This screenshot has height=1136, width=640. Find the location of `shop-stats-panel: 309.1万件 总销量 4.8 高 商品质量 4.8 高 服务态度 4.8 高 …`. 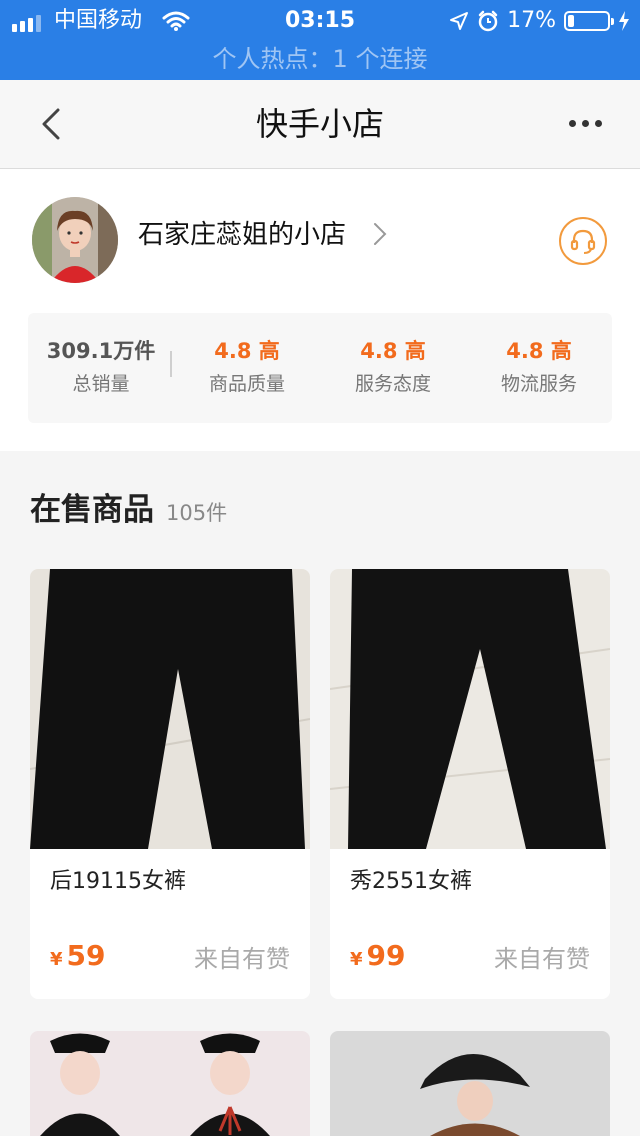

shop-stats-panel: 309.1万件 总销量 4.8 高 商品质量 4.8 高 服务态度 4.8 高 … is located at coordinates (320, 368).